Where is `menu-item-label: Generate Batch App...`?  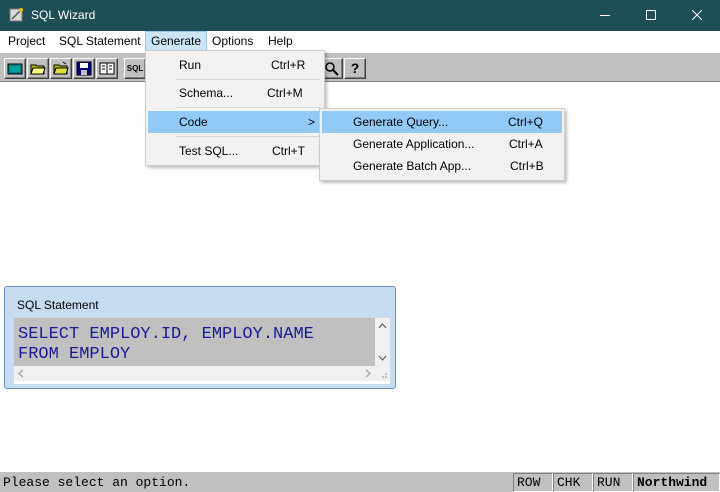
menu-item-label: Generate Batch App... is located at coordinates (412, 166).